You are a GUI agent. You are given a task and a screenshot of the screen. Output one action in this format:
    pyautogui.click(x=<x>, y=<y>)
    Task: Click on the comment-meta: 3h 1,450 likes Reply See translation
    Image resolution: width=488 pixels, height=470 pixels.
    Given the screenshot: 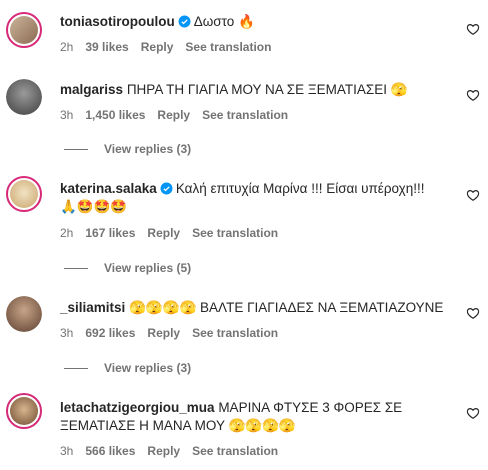 What is the action you would take?
    pyautogui.click(x=180, y=115)
    